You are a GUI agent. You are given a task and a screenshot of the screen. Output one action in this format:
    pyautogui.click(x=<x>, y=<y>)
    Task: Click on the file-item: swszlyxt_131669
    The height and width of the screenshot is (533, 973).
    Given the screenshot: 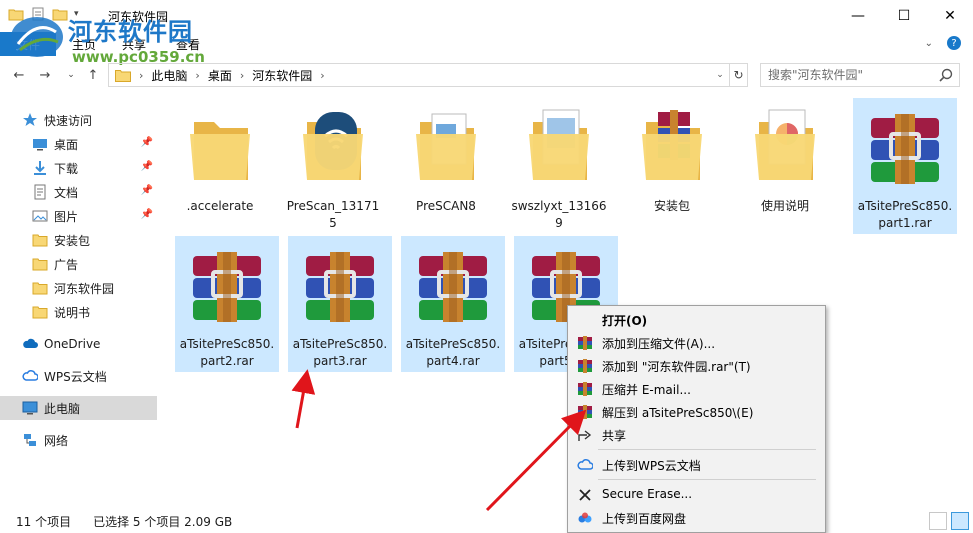 What is the action you would take?
    pyautogui.click(x=559, y=166)
    